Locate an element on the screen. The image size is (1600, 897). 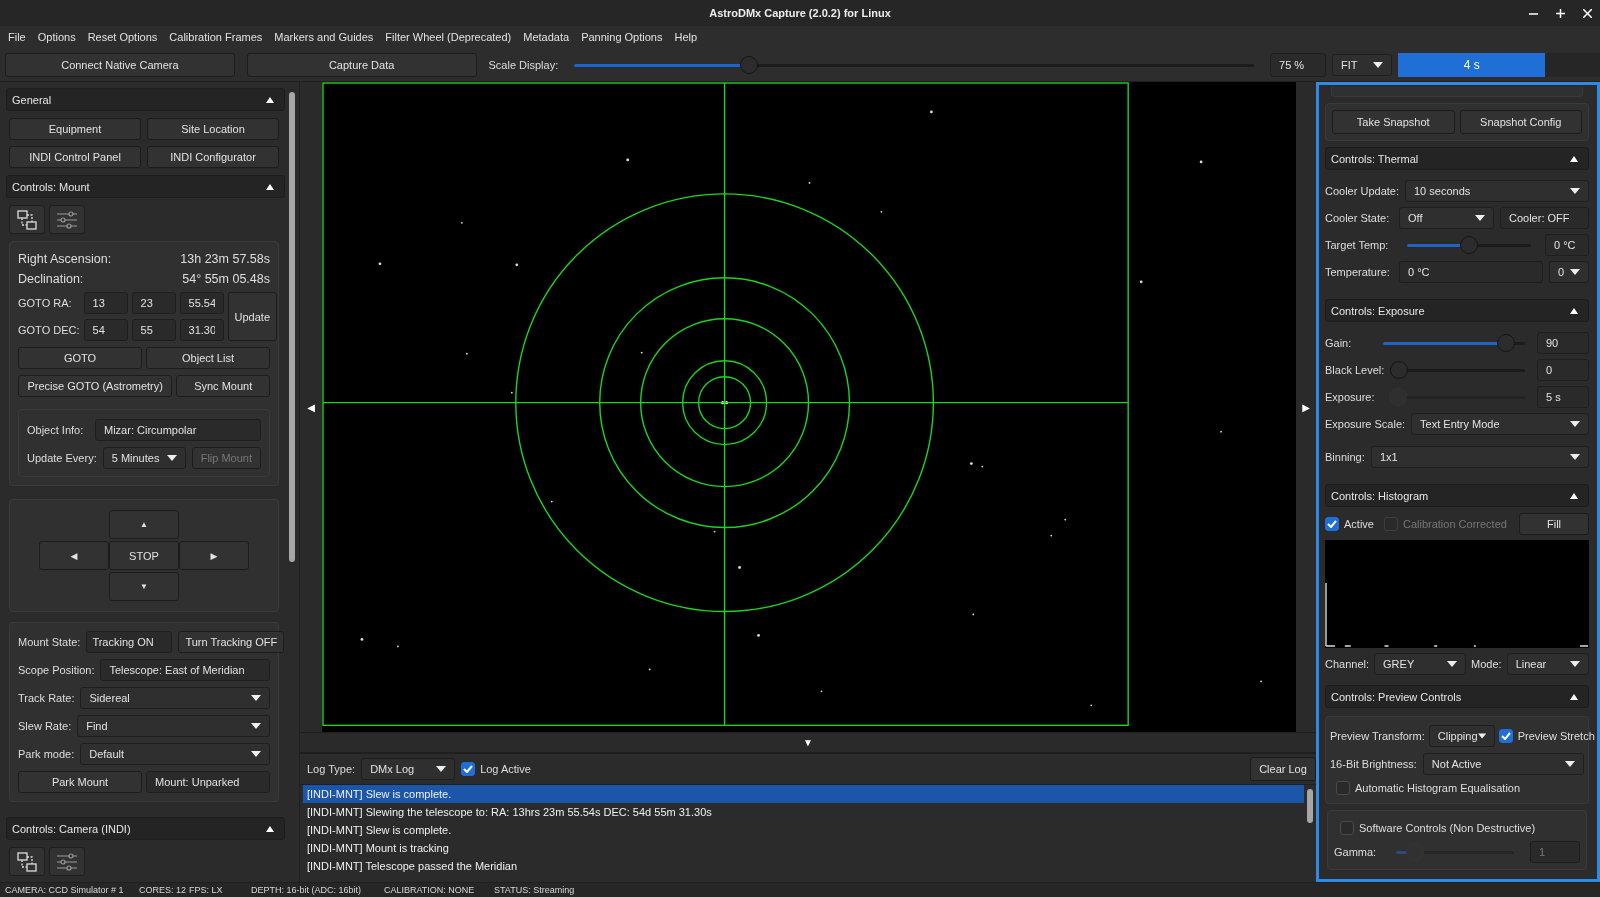
fill-button: Fill is located at coordinates (1554, 524).